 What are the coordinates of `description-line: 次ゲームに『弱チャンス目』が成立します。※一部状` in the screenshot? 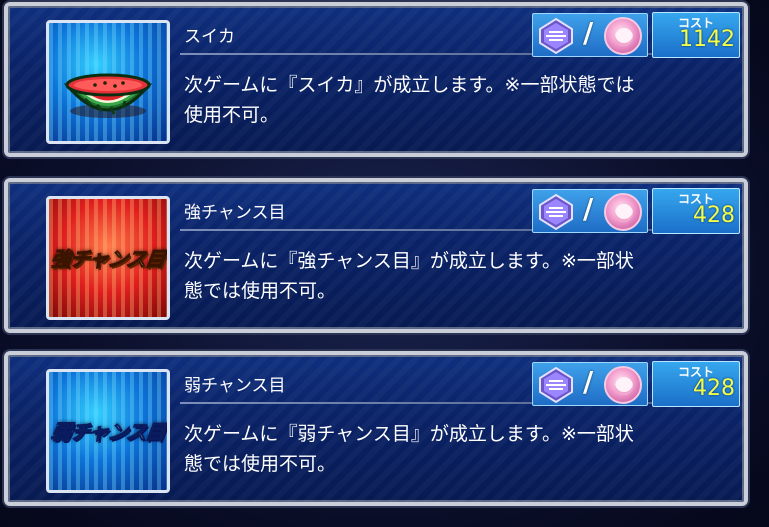 It's located at (409, 434).